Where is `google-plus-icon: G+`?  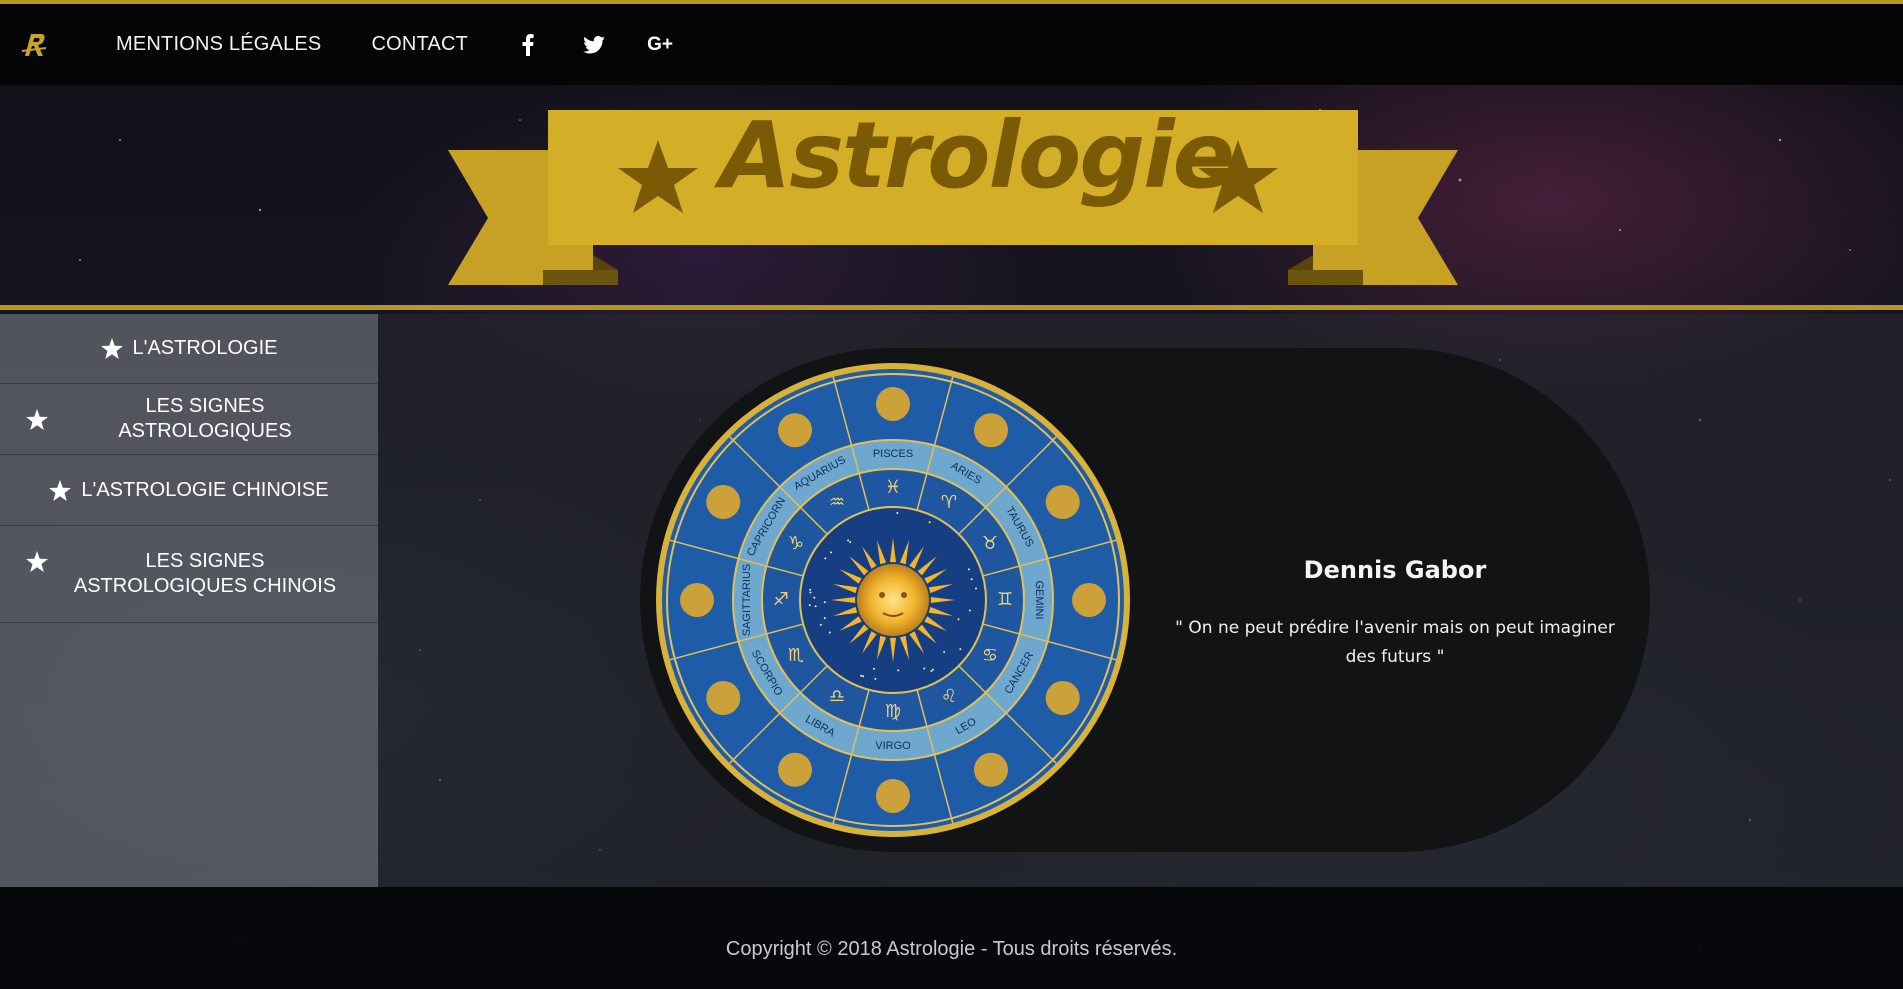 google-plus-icon: G+ is located at coordinates (660, 45).